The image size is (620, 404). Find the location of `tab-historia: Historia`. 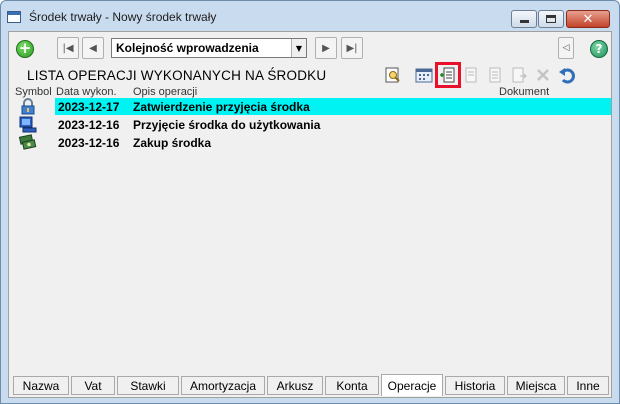

tab-historia: Historia is located at coordinates (475, 385).